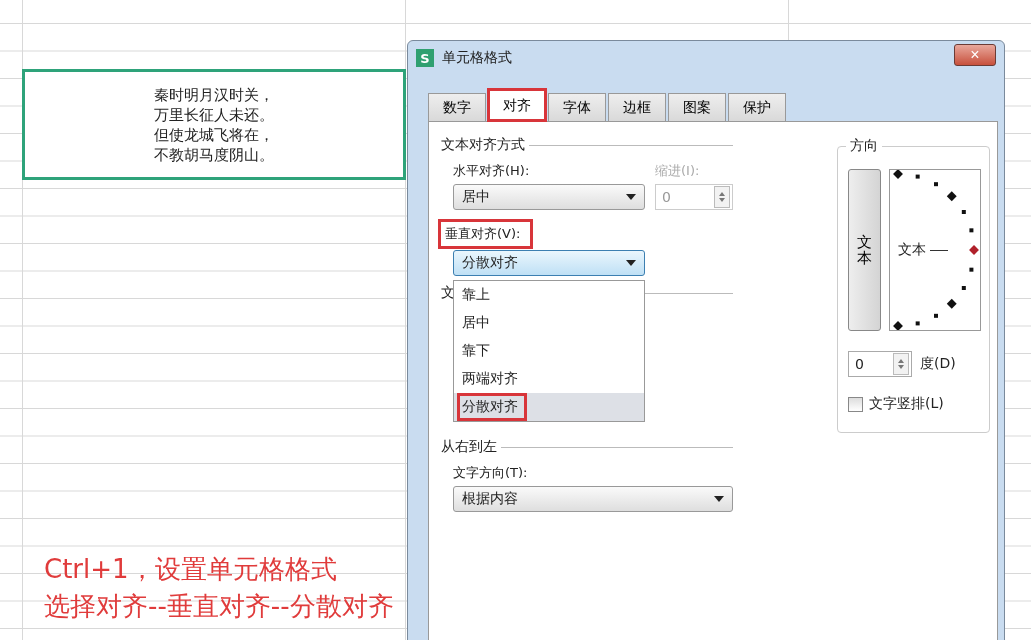 The width and height of the screenshot is (1031, 640). What do you see at coordinates (191, 569) in the screenshot?
I see `caption-text: Ctrl+1，设置单元格格式` at bounding box center [191, 569].